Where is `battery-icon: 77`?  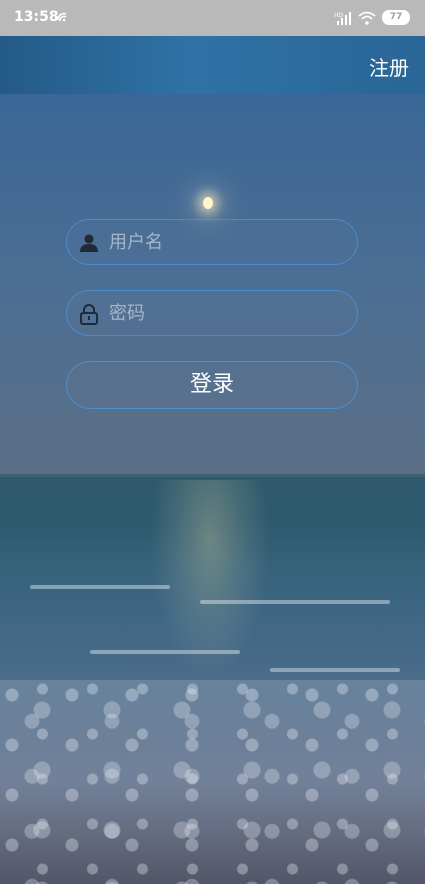
battery-icon: 77 is located at coordinates (396, 17).